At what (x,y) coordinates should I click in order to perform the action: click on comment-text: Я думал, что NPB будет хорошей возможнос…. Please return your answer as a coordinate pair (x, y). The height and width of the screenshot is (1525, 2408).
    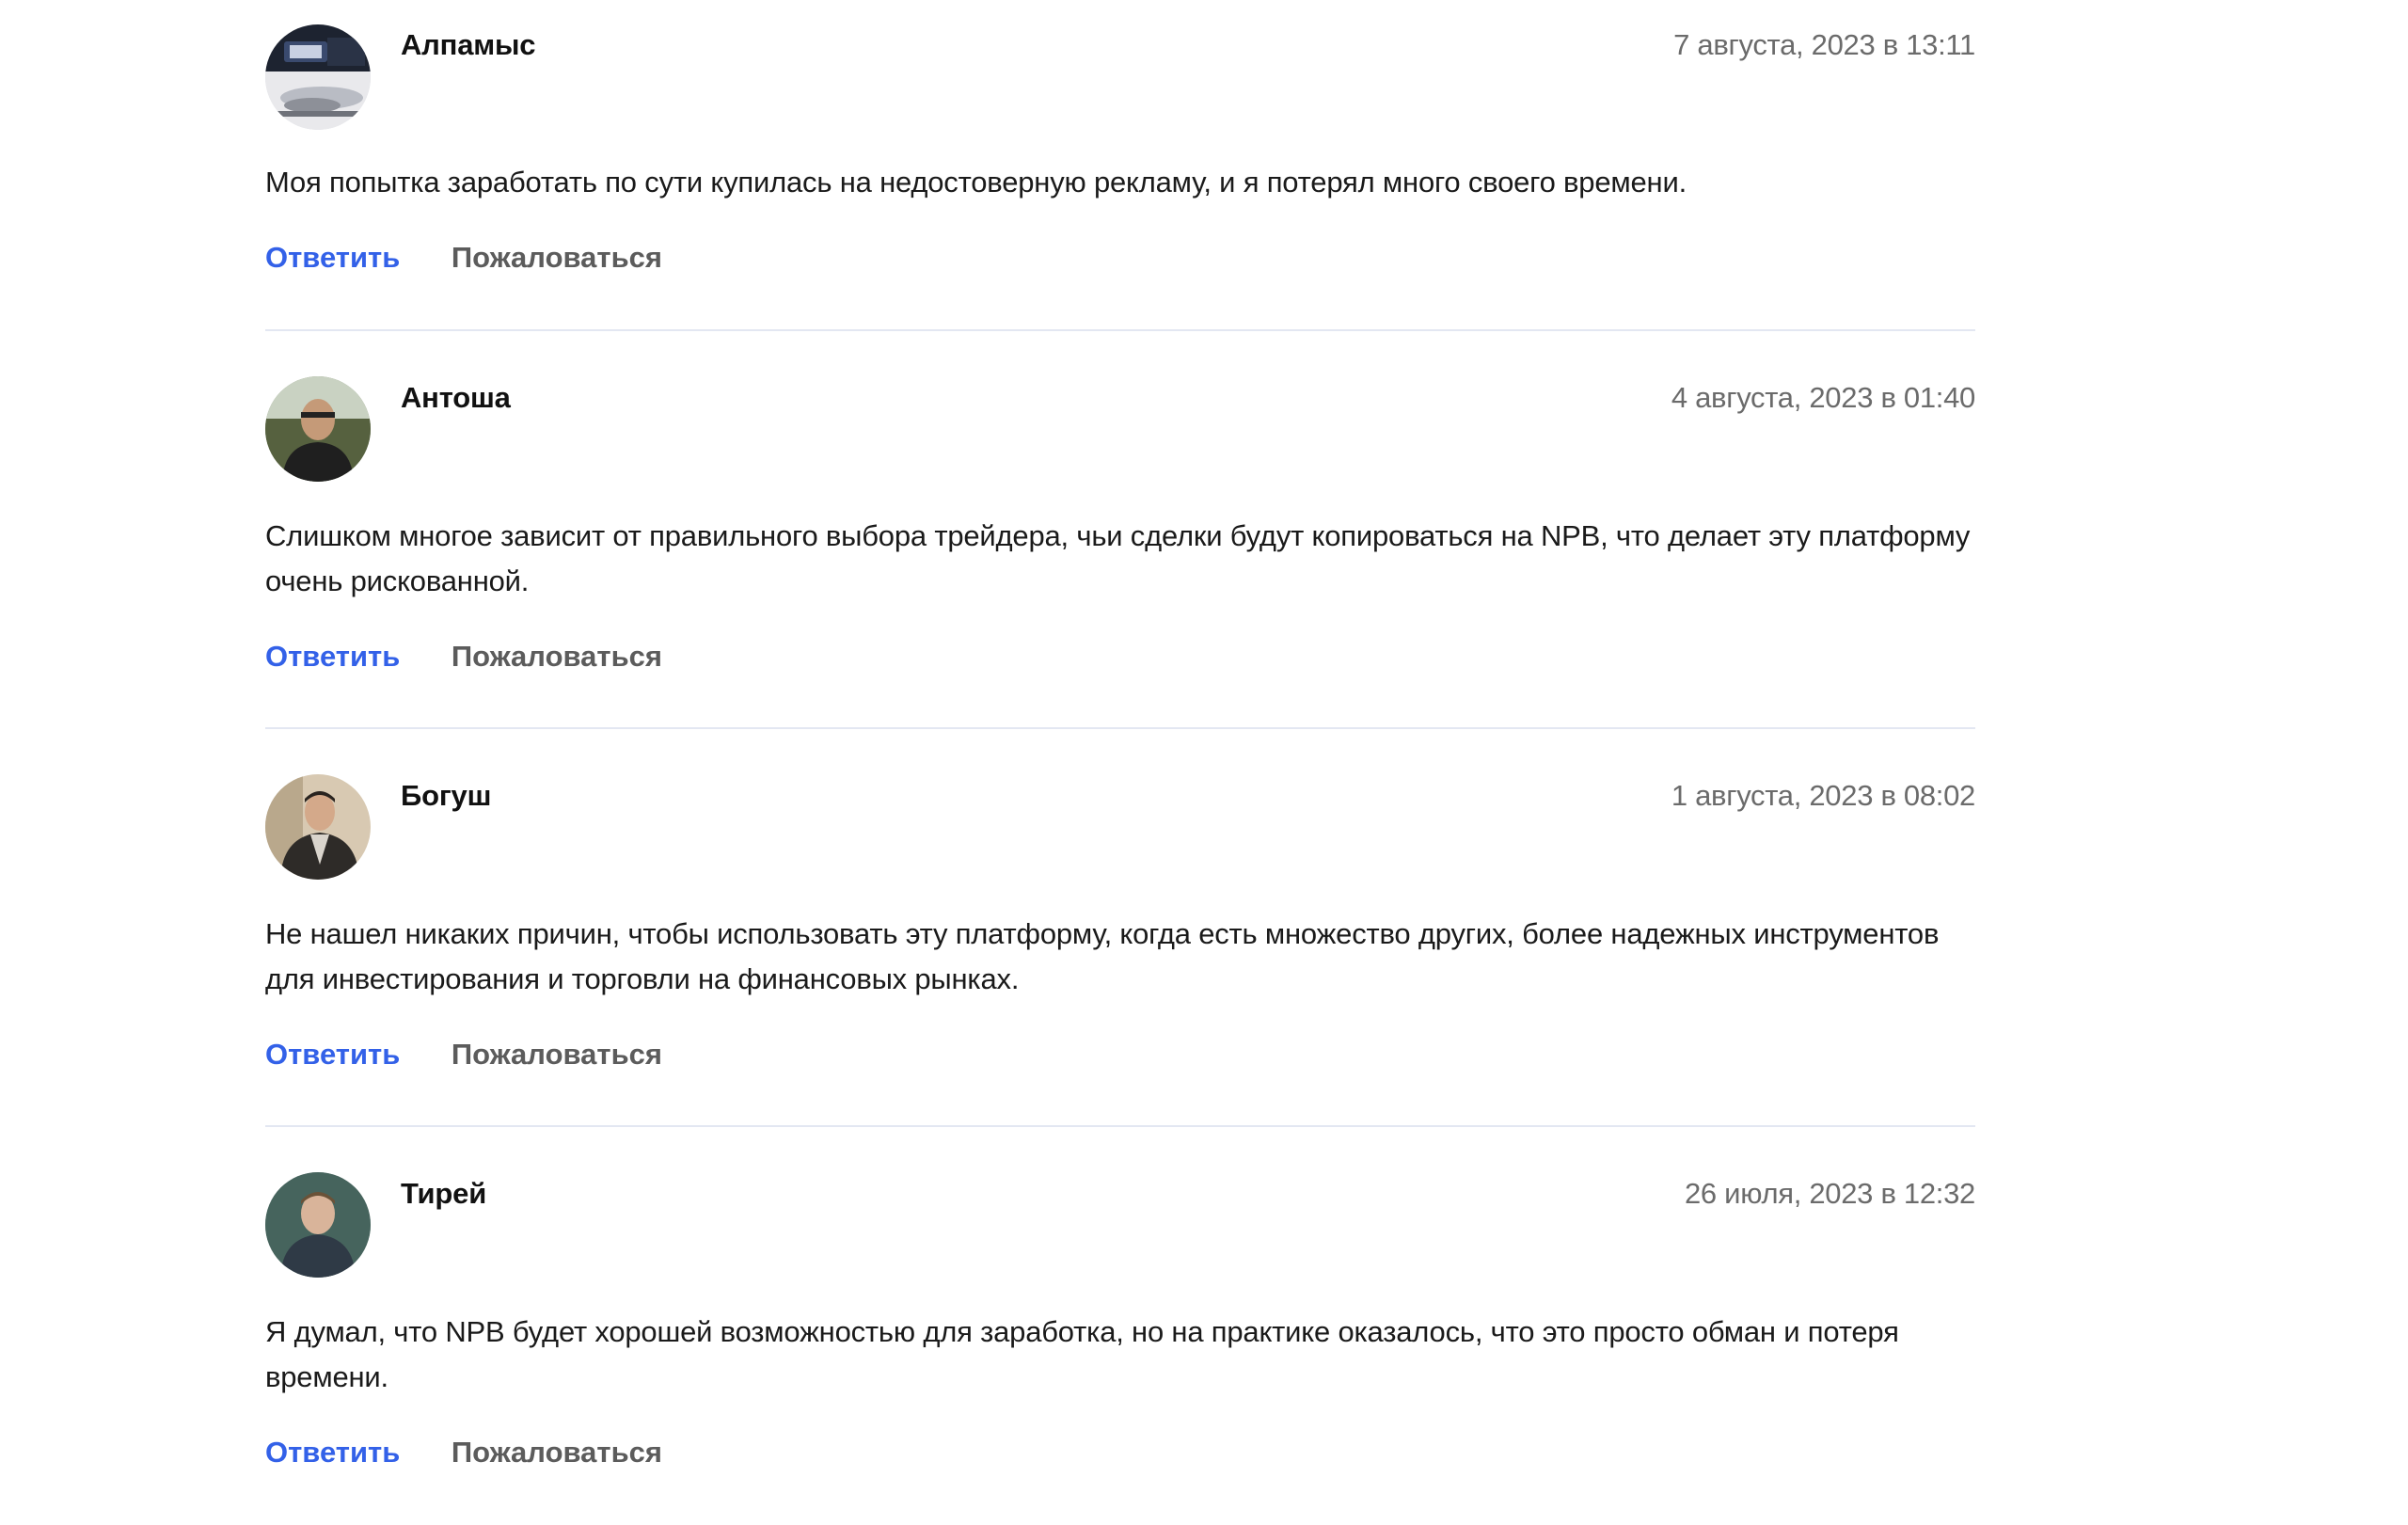
    Looking at the image, I should click on (1082, 1354).